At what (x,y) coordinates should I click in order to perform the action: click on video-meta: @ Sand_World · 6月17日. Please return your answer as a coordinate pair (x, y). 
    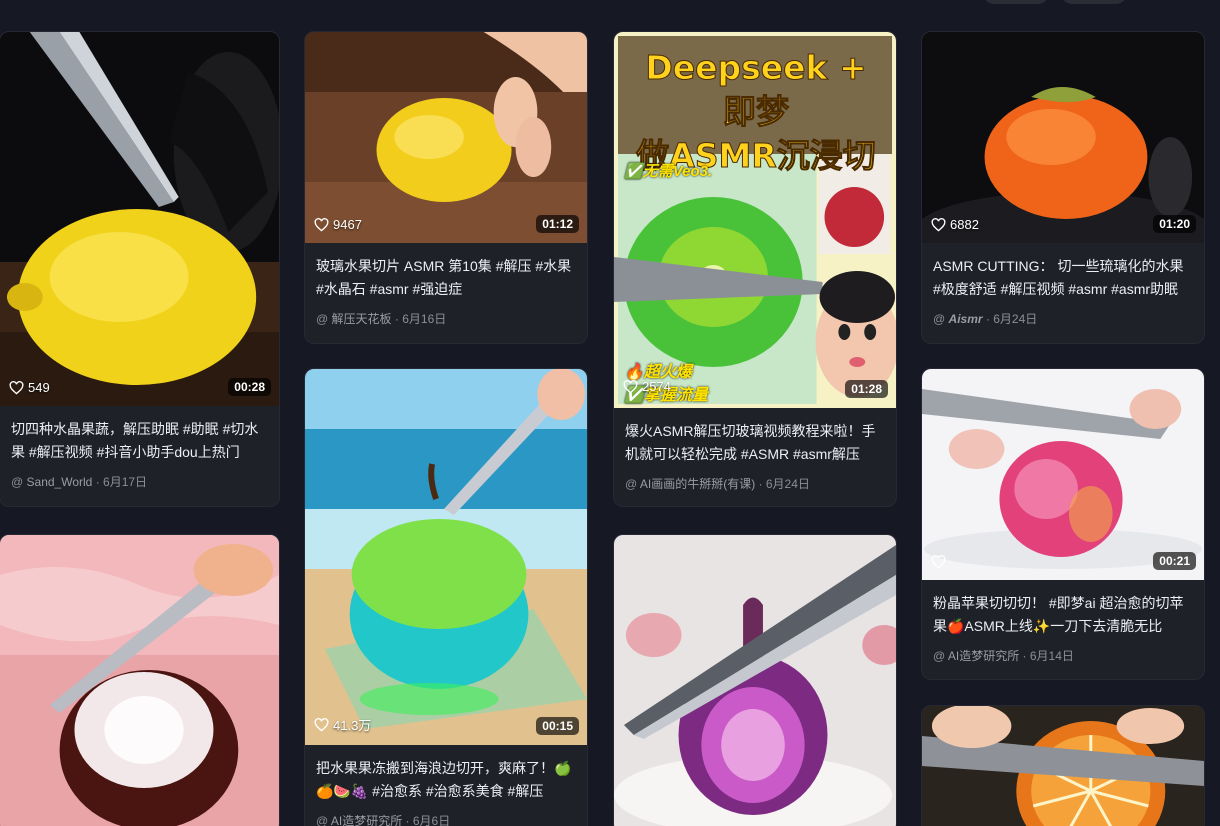
    Looking at the image, I should click on (79, 482).